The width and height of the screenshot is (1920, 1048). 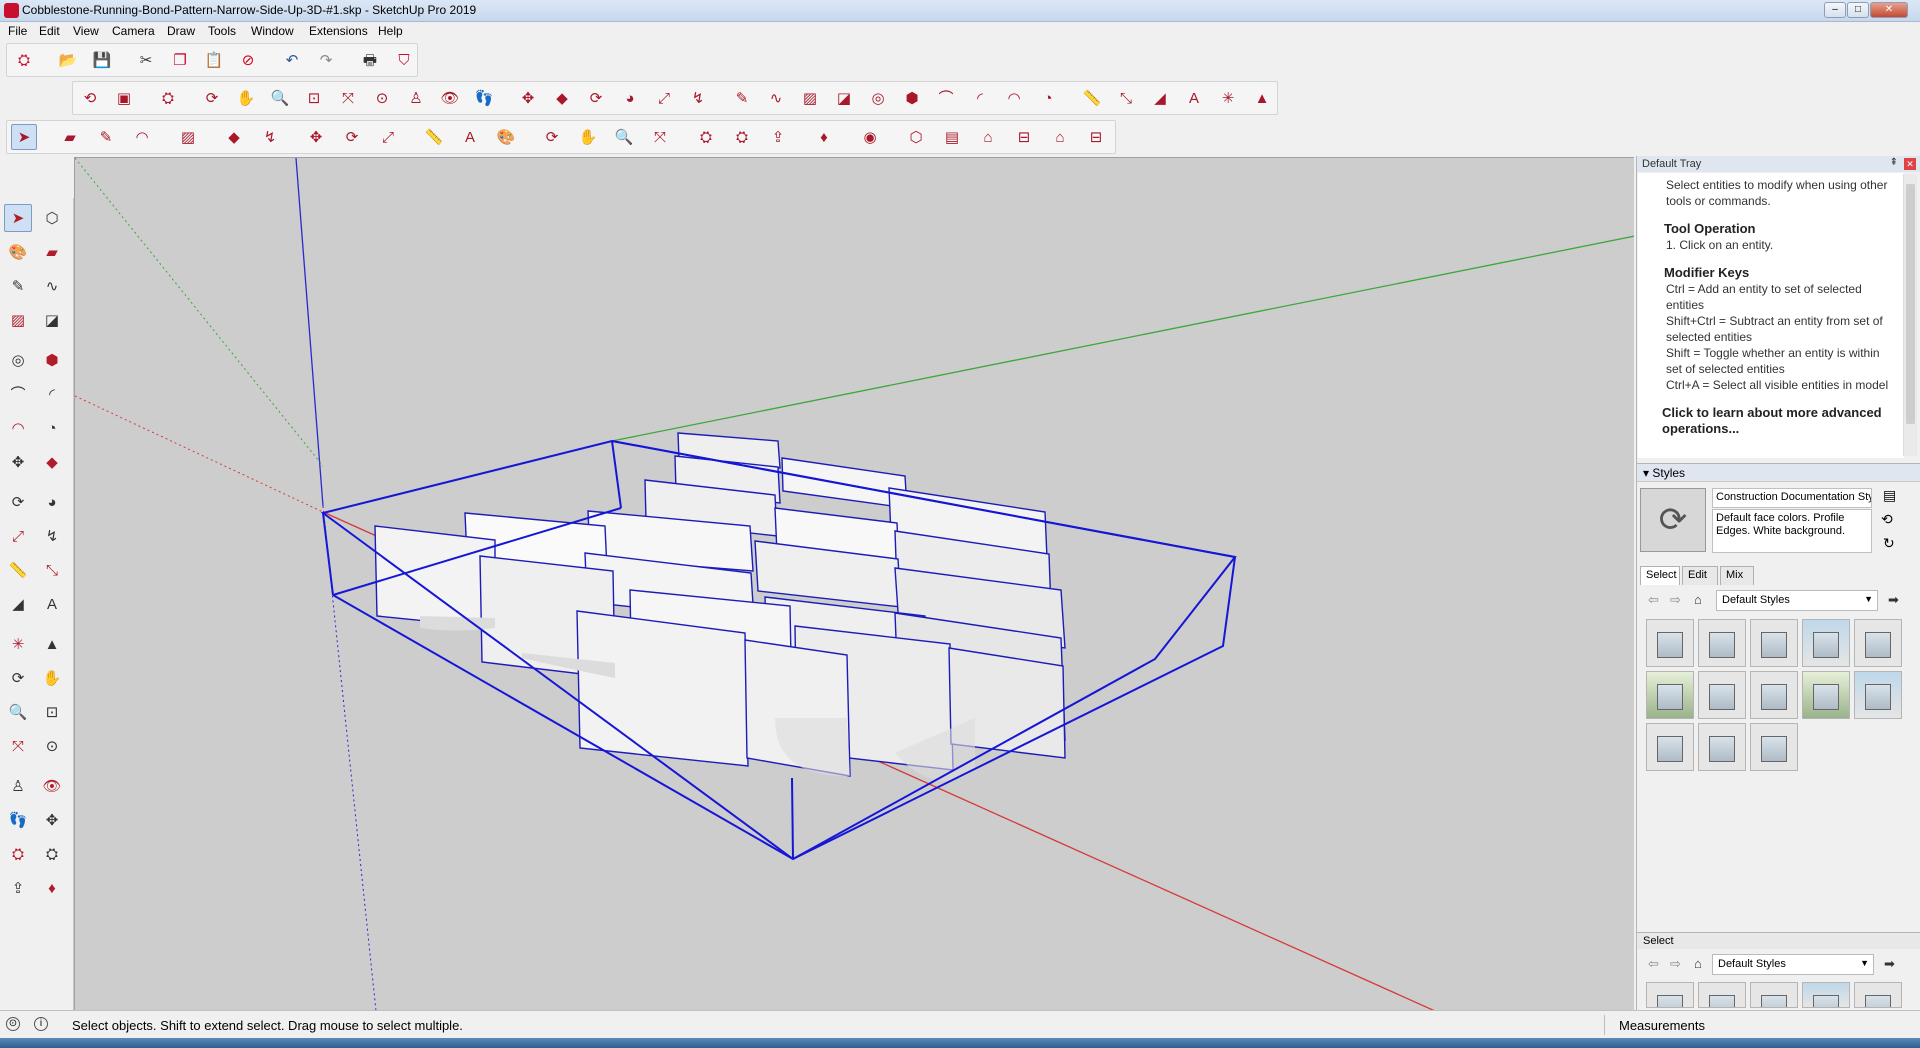 I want to click on style-name-field: Construction Documentation Sty, so click(x=1792, y=498).